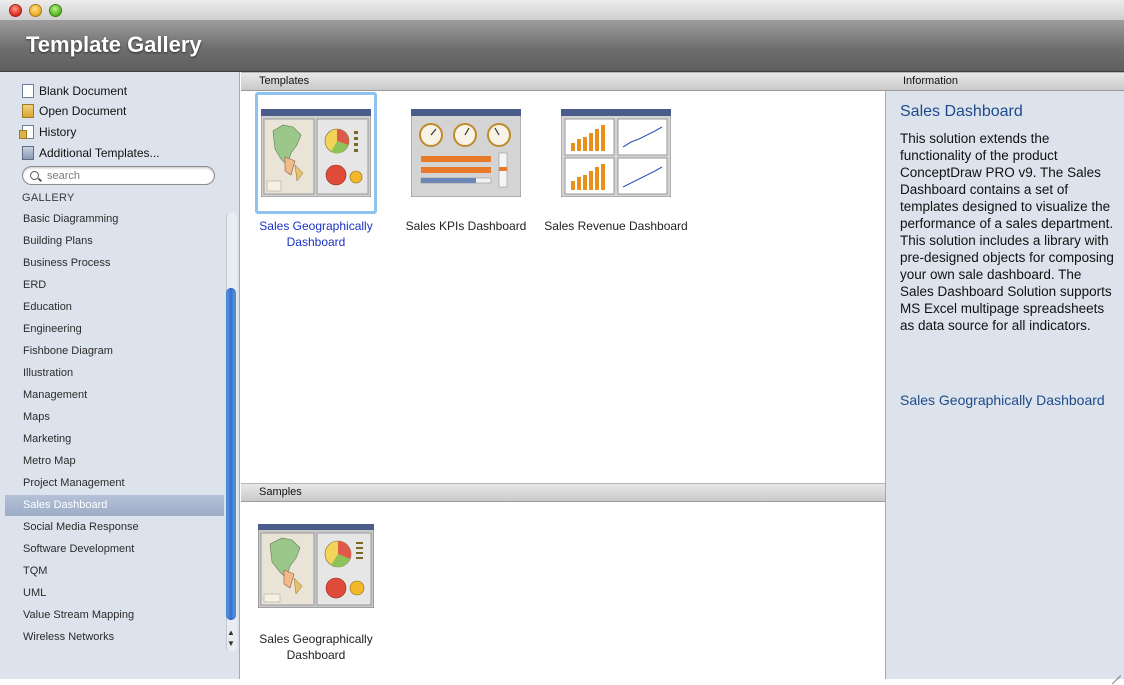 The image size is (1124, 685). I want to click on category-erd: ERD, so click(114, 285).